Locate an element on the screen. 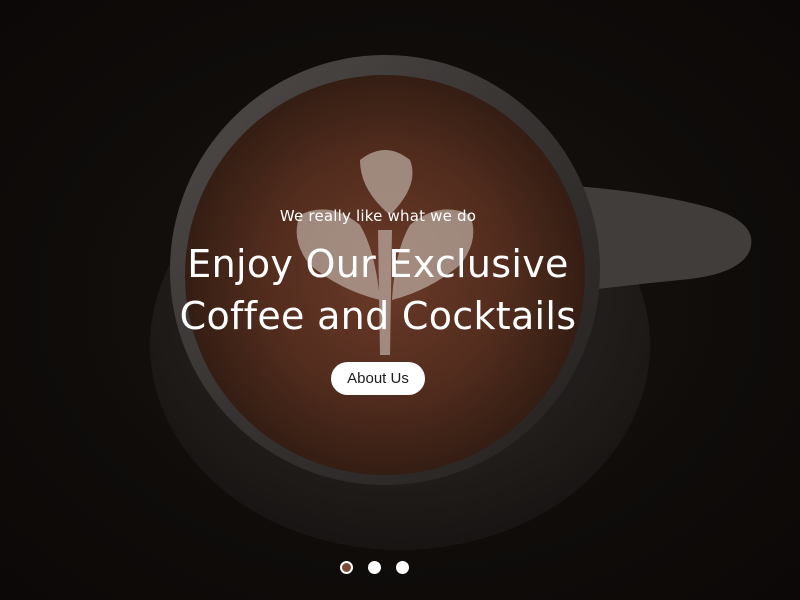 This screenshot has height=600, width=800. hero-title-line-1: Enjoy Our Exclusive is located at coordinates (378, 264).